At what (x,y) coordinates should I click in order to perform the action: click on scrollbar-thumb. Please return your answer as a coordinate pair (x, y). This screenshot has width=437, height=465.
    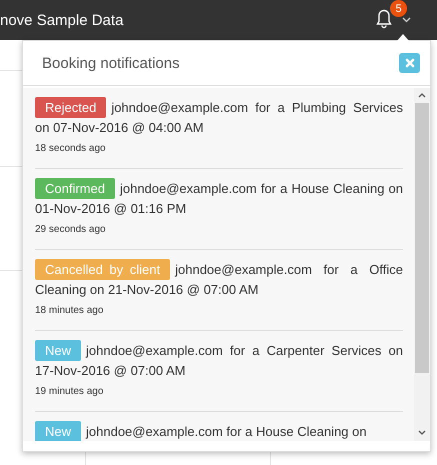
    Looking at the image, I should click on (422, 238).